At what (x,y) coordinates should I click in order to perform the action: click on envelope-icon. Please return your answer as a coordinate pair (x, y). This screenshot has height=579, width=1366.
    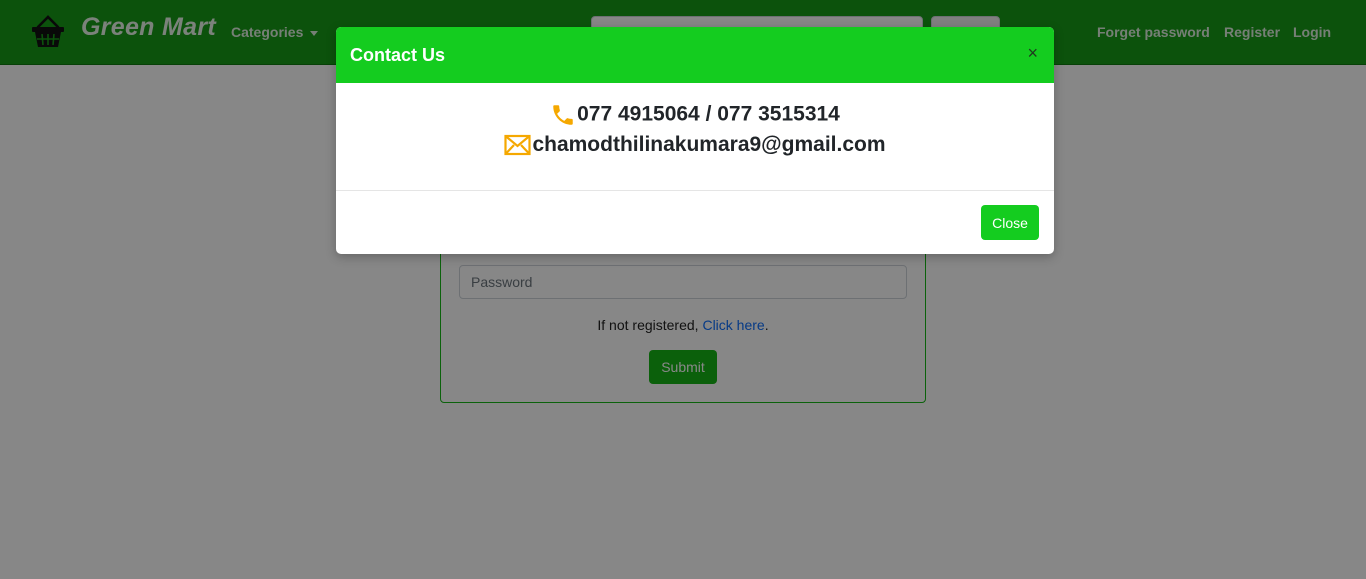
    Looking at the image, I should click on (518, 145).